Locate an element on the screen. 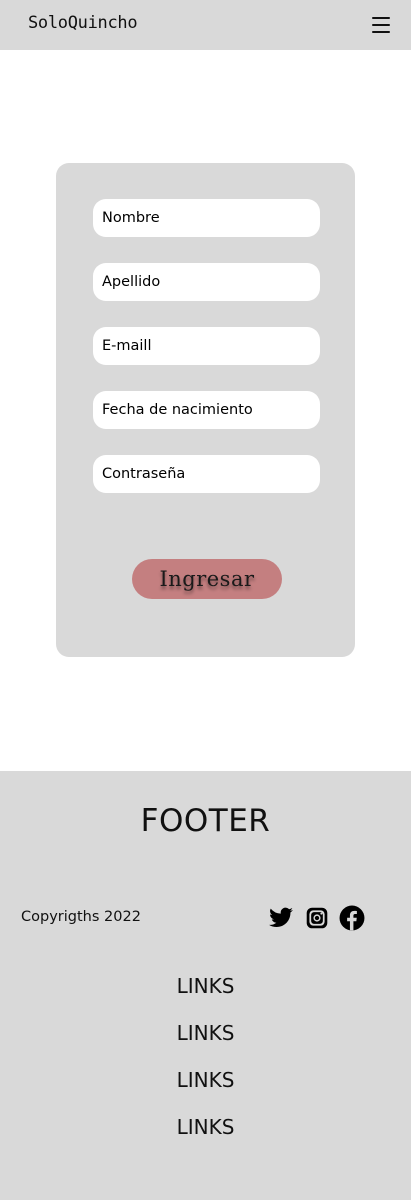 This screenshot has height=1200, width=411. hamburger-menu-icon is located at coordinates (381, 25).